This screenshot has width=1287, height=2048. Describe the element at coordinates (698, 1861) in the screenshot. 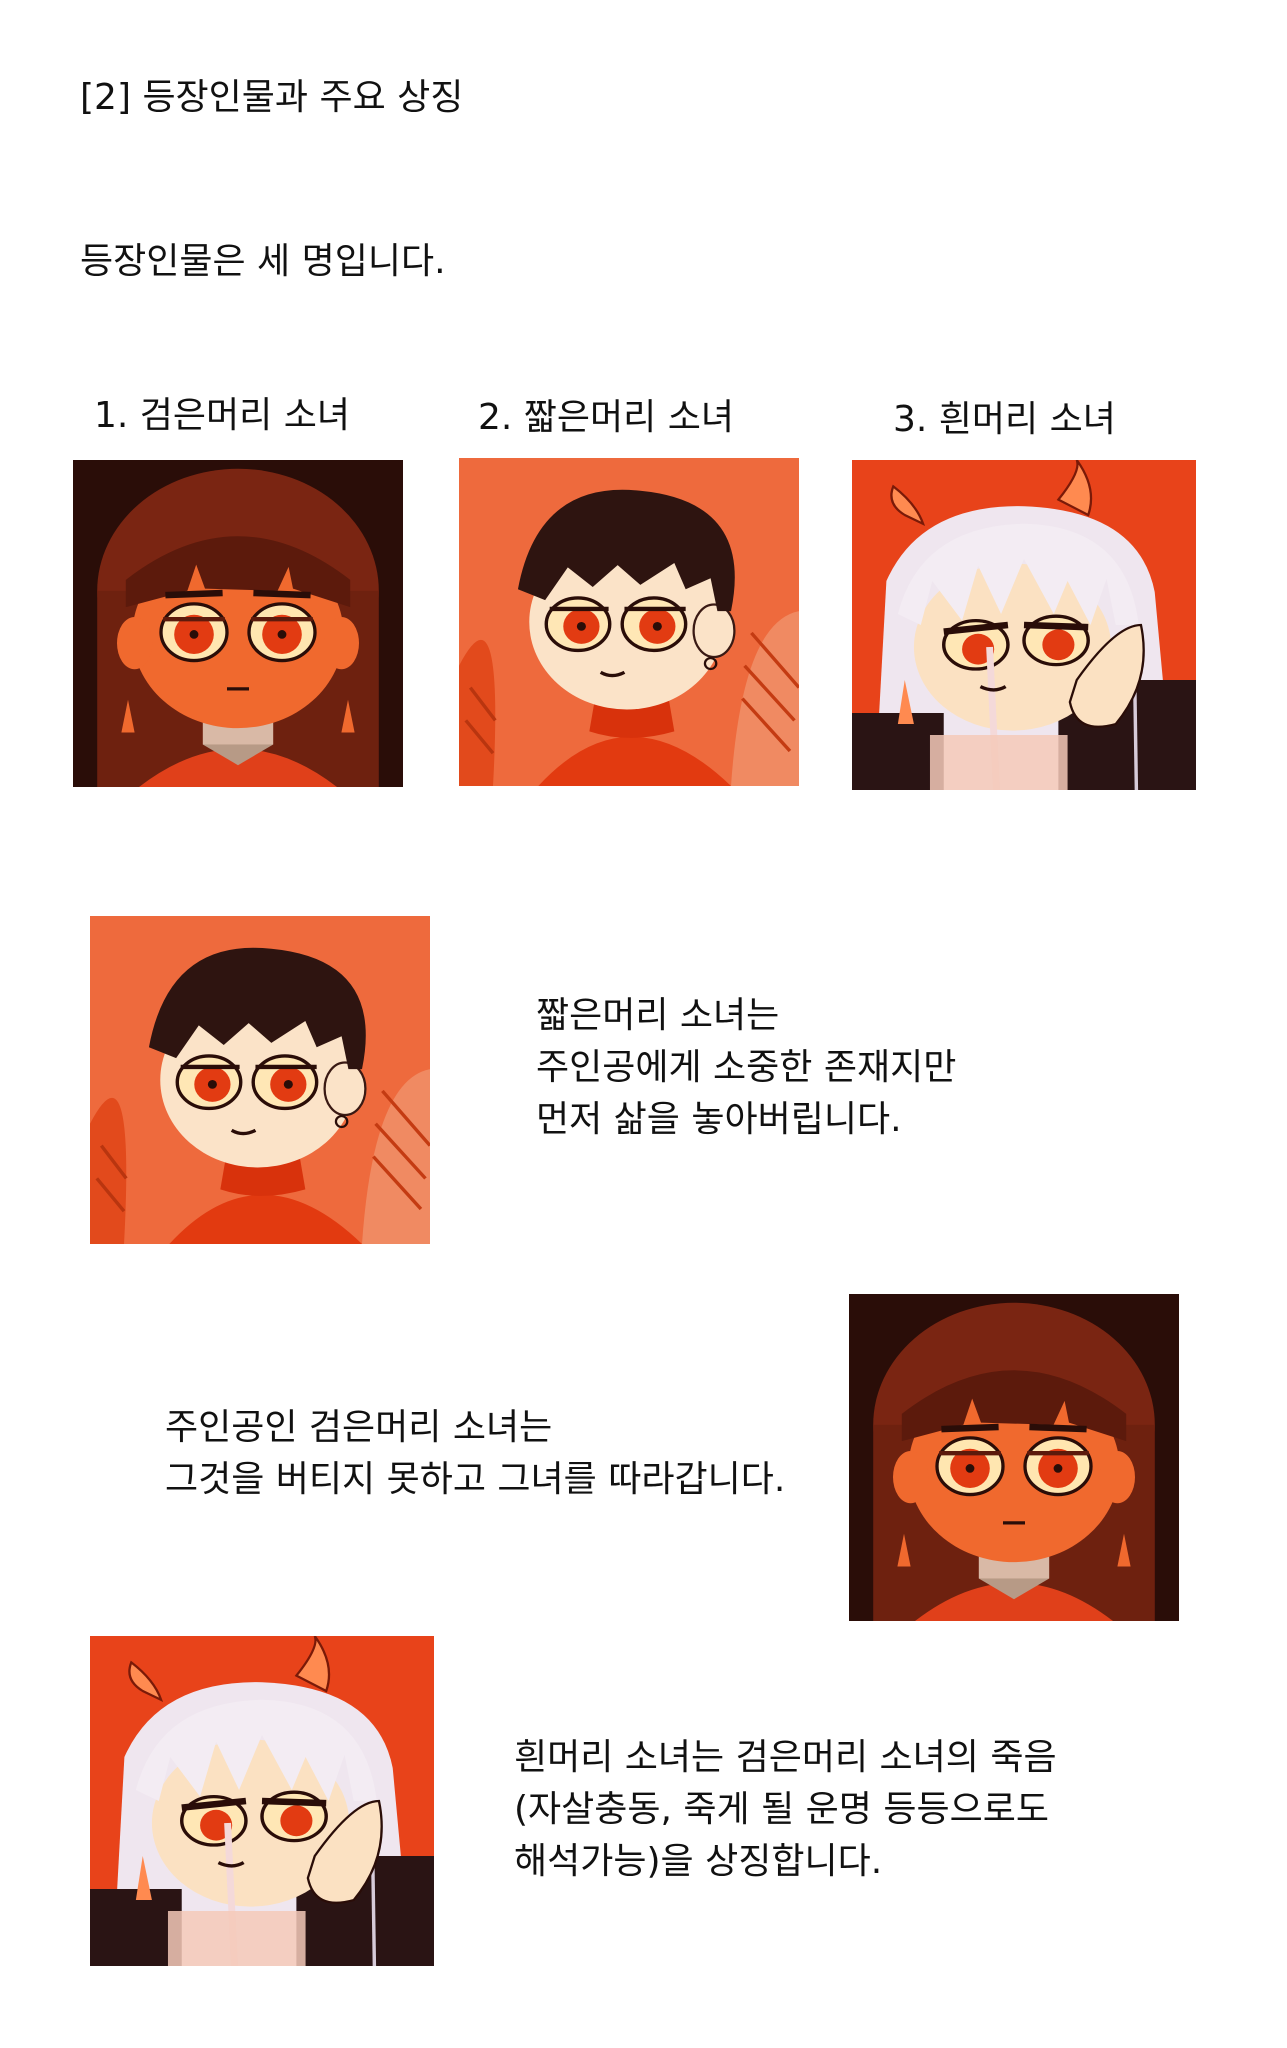

I see `text-line: 해석가능)을 상징합니다.` at that location.